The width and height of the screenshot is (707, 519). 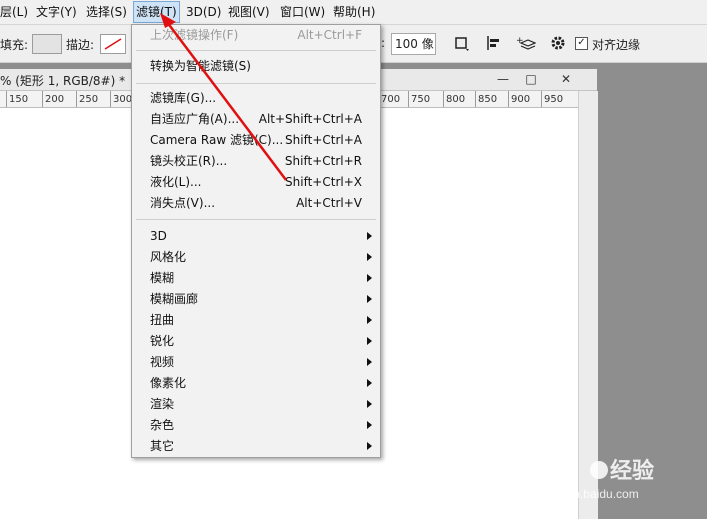 I want to click on path-arrangement-icon: +, so click(x=526, y=43).